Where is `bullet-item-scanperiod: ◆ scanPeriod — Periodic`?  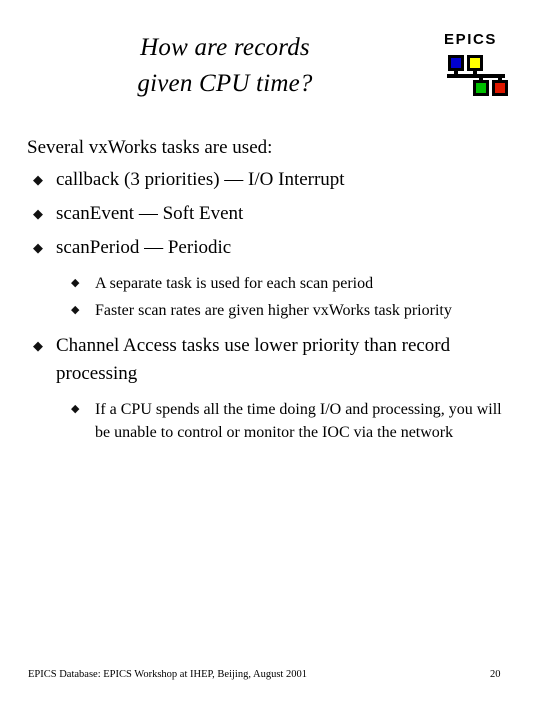
bullet-item-scanperiod: ◆ scanPeriod — Periodic is located at coordinates (272, 248).